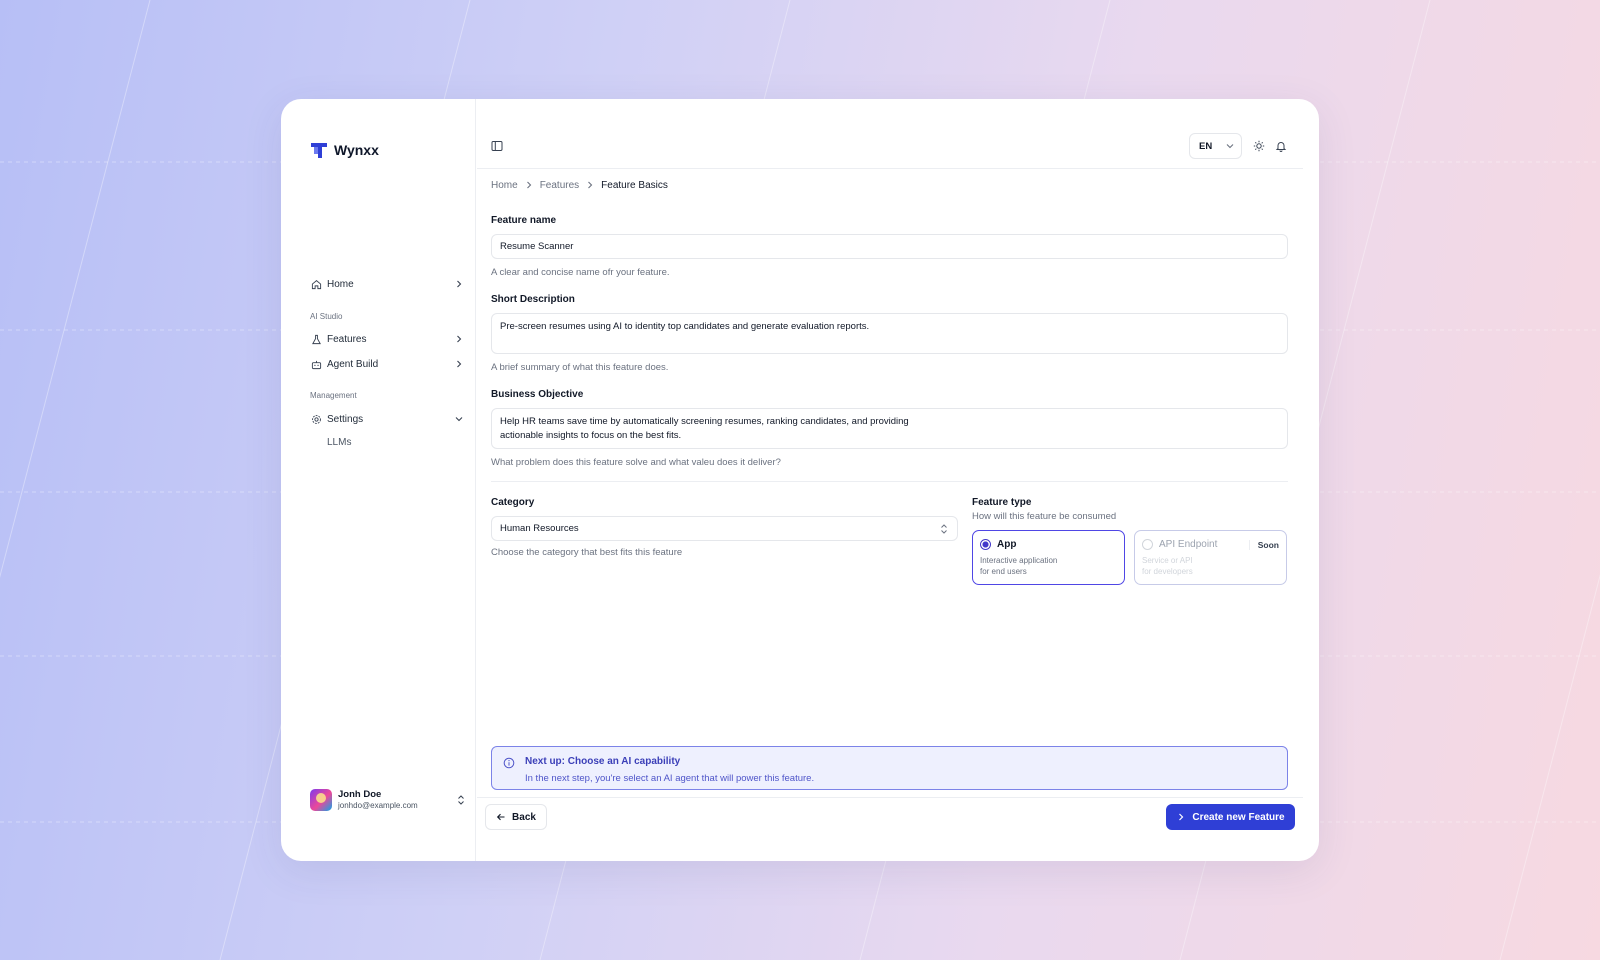  I want to click on feature-type-hint: How will this feature be consumed, so click(1044, 516).